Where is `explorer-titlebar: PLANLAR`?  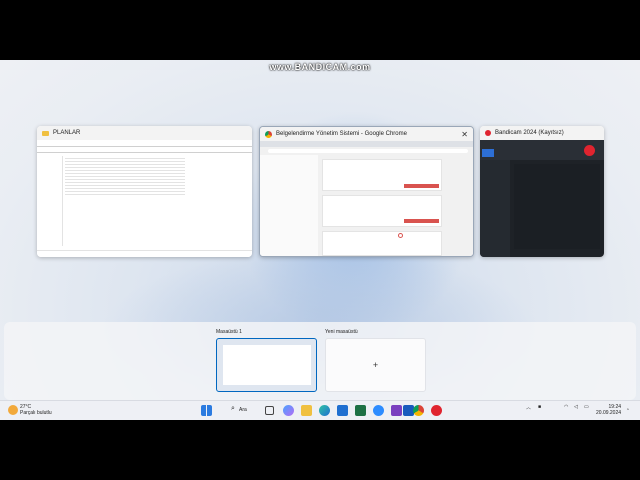 explorer-titlebar: PLANLAR is located at coordinates (144, 133).